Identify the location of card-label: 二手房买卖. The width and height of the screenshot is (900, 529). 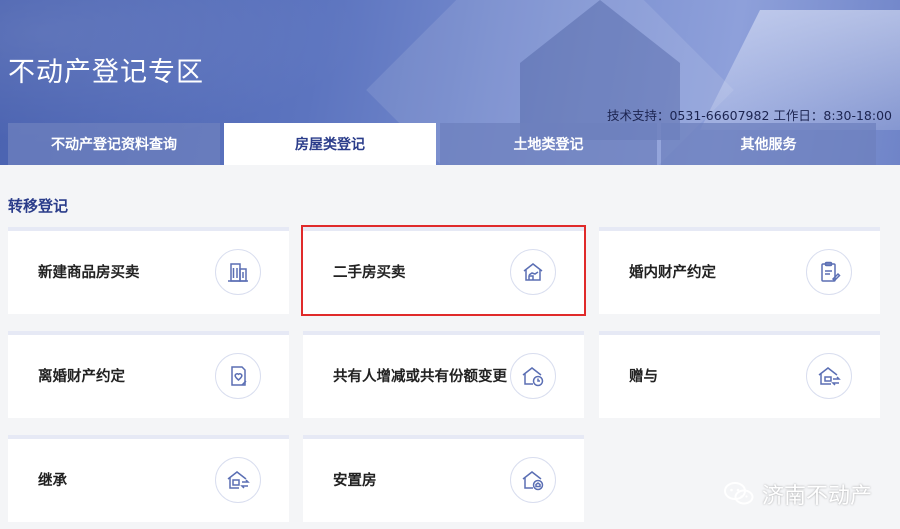
(369, 273).